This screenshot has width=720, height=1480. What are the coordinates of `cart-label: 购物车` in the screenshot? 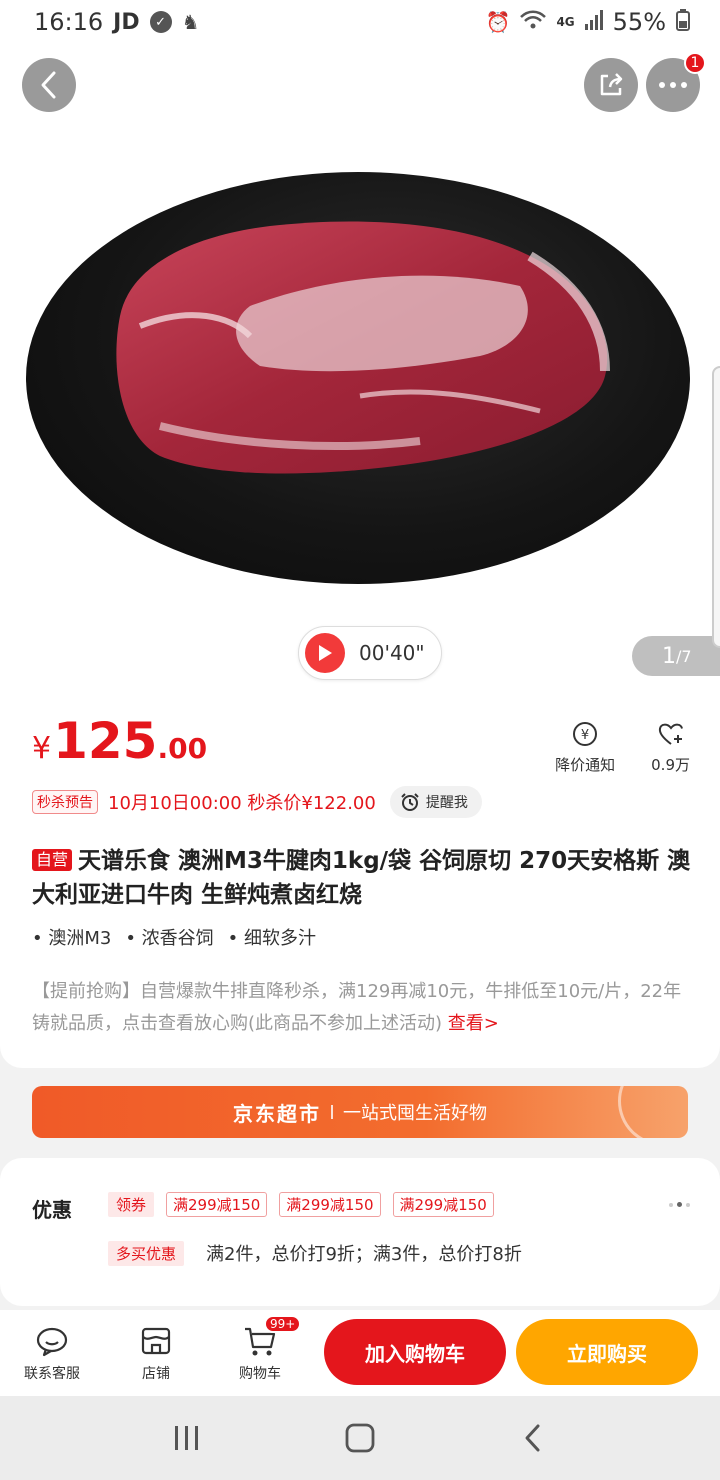 It's located at (260, 1374).